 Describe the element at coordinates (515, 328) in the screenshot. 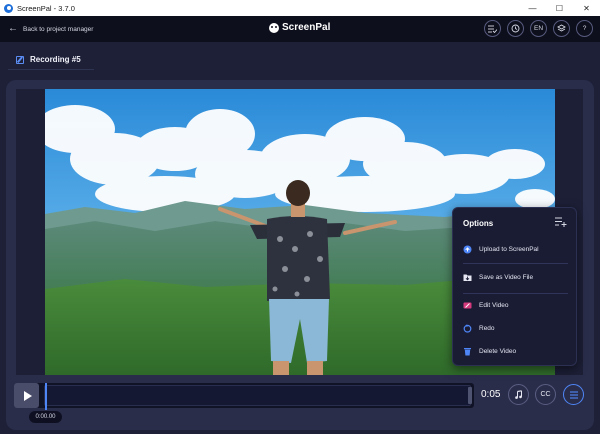

I see `redo-item: Redo` at that location.